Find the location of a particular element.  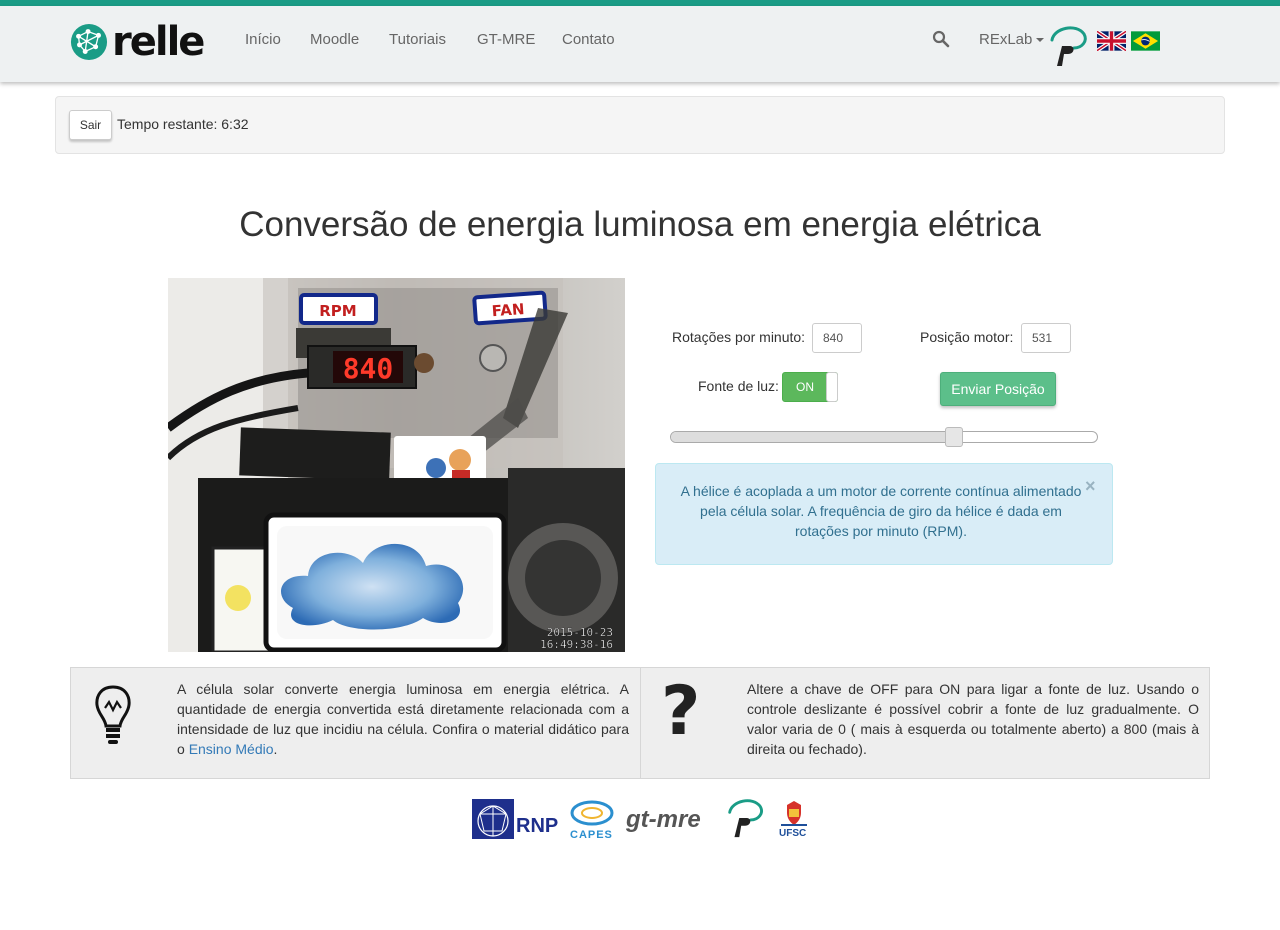

toggle-state-label: ON is located at coordinates (805, 387).